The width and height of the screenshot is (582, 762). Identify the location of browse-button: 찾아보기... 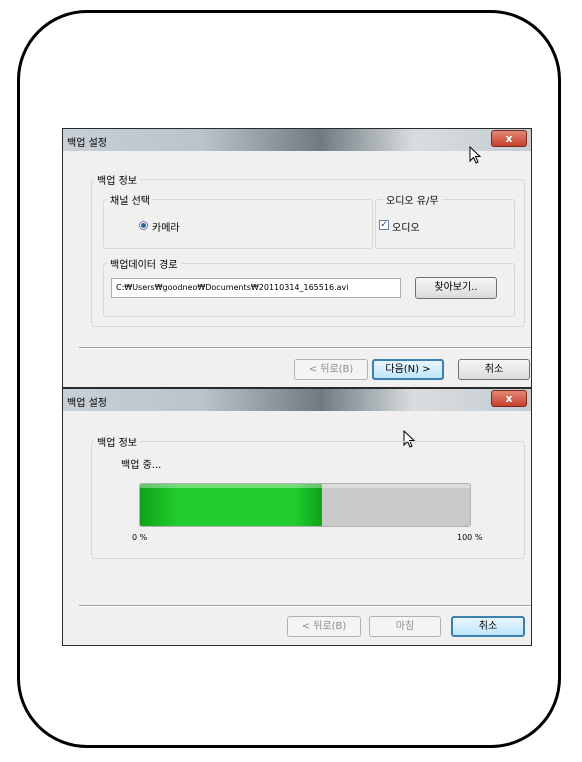
(456, 288).